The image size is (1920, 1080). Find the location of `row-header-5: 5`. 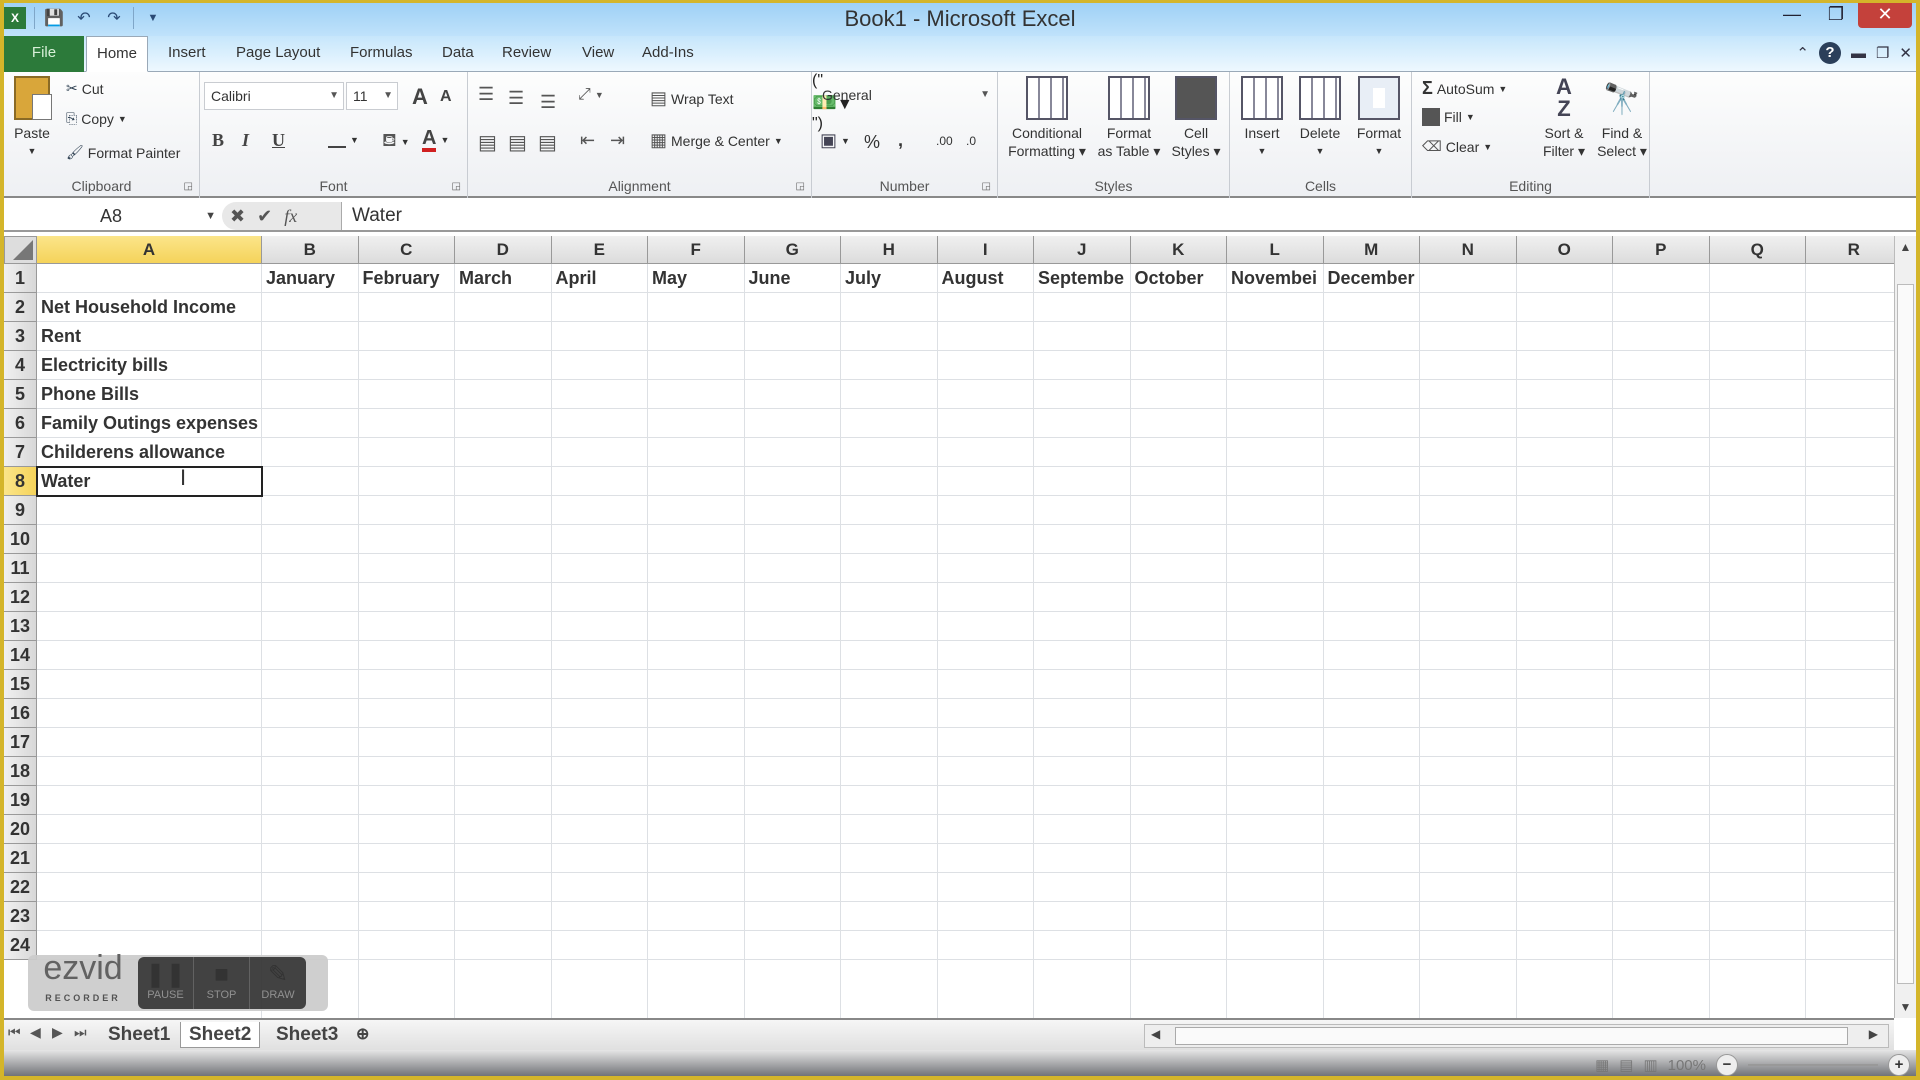

row-header-5: 5 is located at coordinates (20, 394).